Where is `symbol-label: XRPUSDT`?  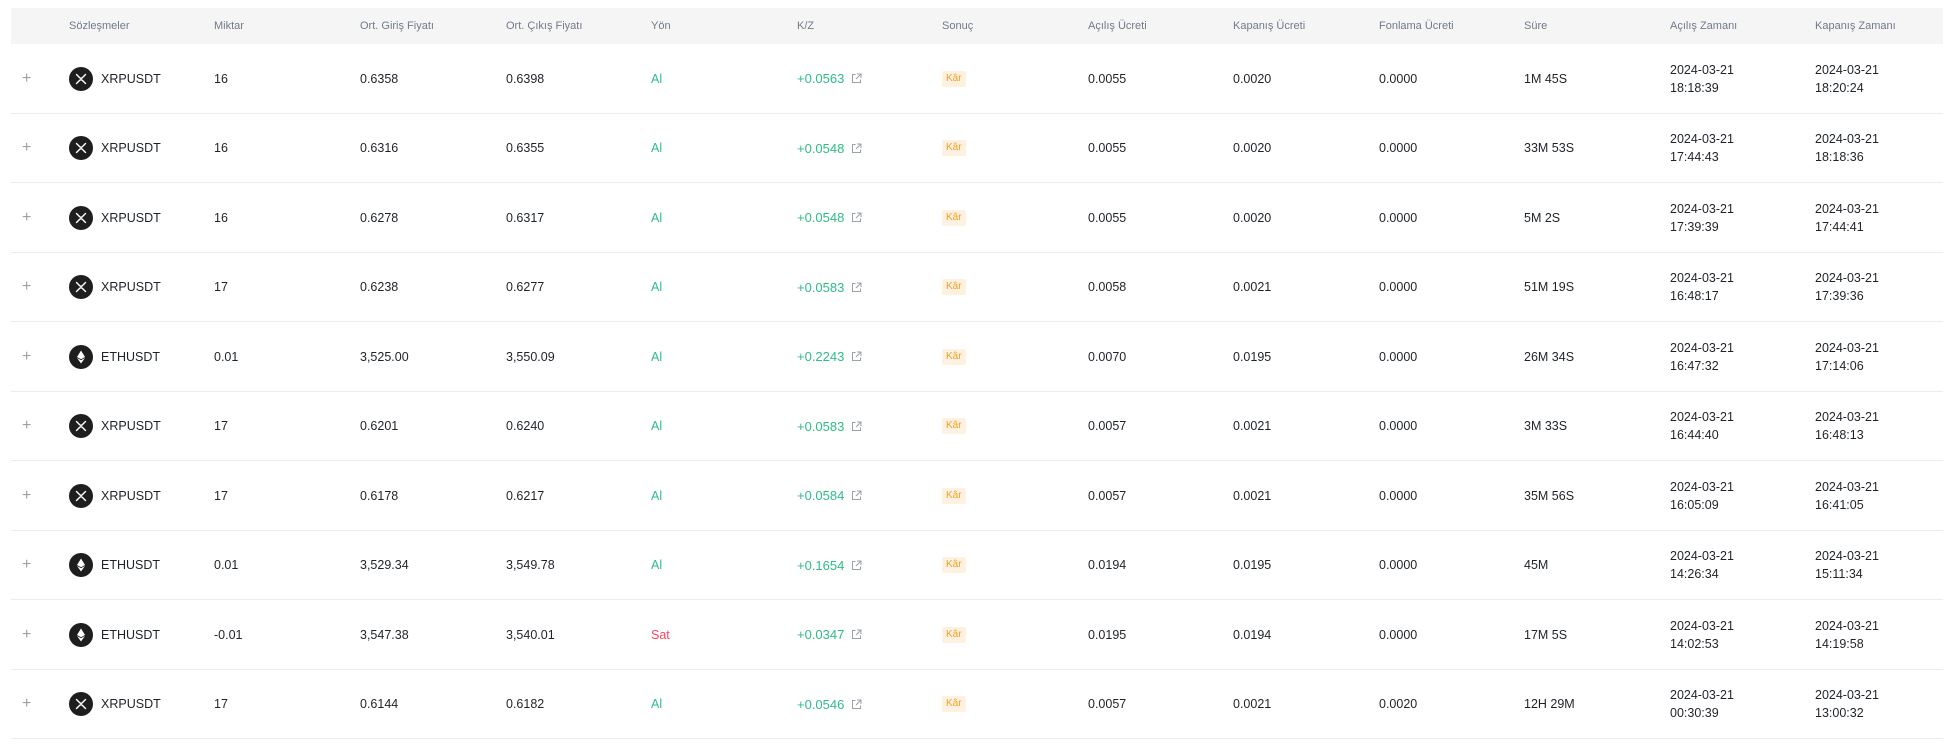 symbol-label: XRPUSDT is located at coordinates (131, 287).